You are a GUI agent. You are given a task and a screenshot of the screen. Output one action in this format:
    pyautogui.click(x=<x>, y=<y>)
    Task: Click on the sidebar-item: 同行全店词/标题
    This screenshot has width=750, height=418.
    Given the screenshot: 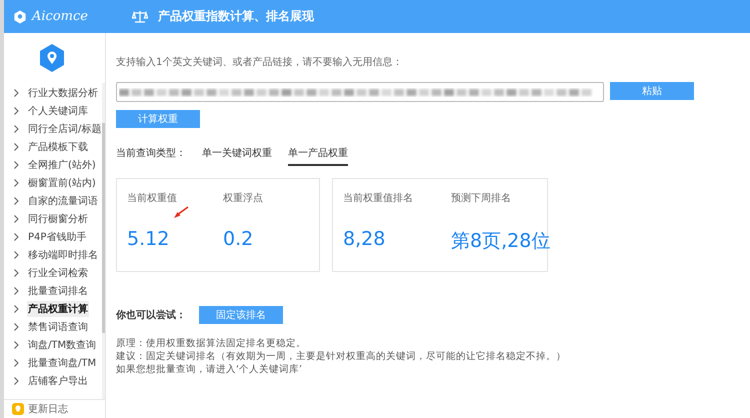 What is the action you would take?
    pyautogui.click(x=53, y=129)
    